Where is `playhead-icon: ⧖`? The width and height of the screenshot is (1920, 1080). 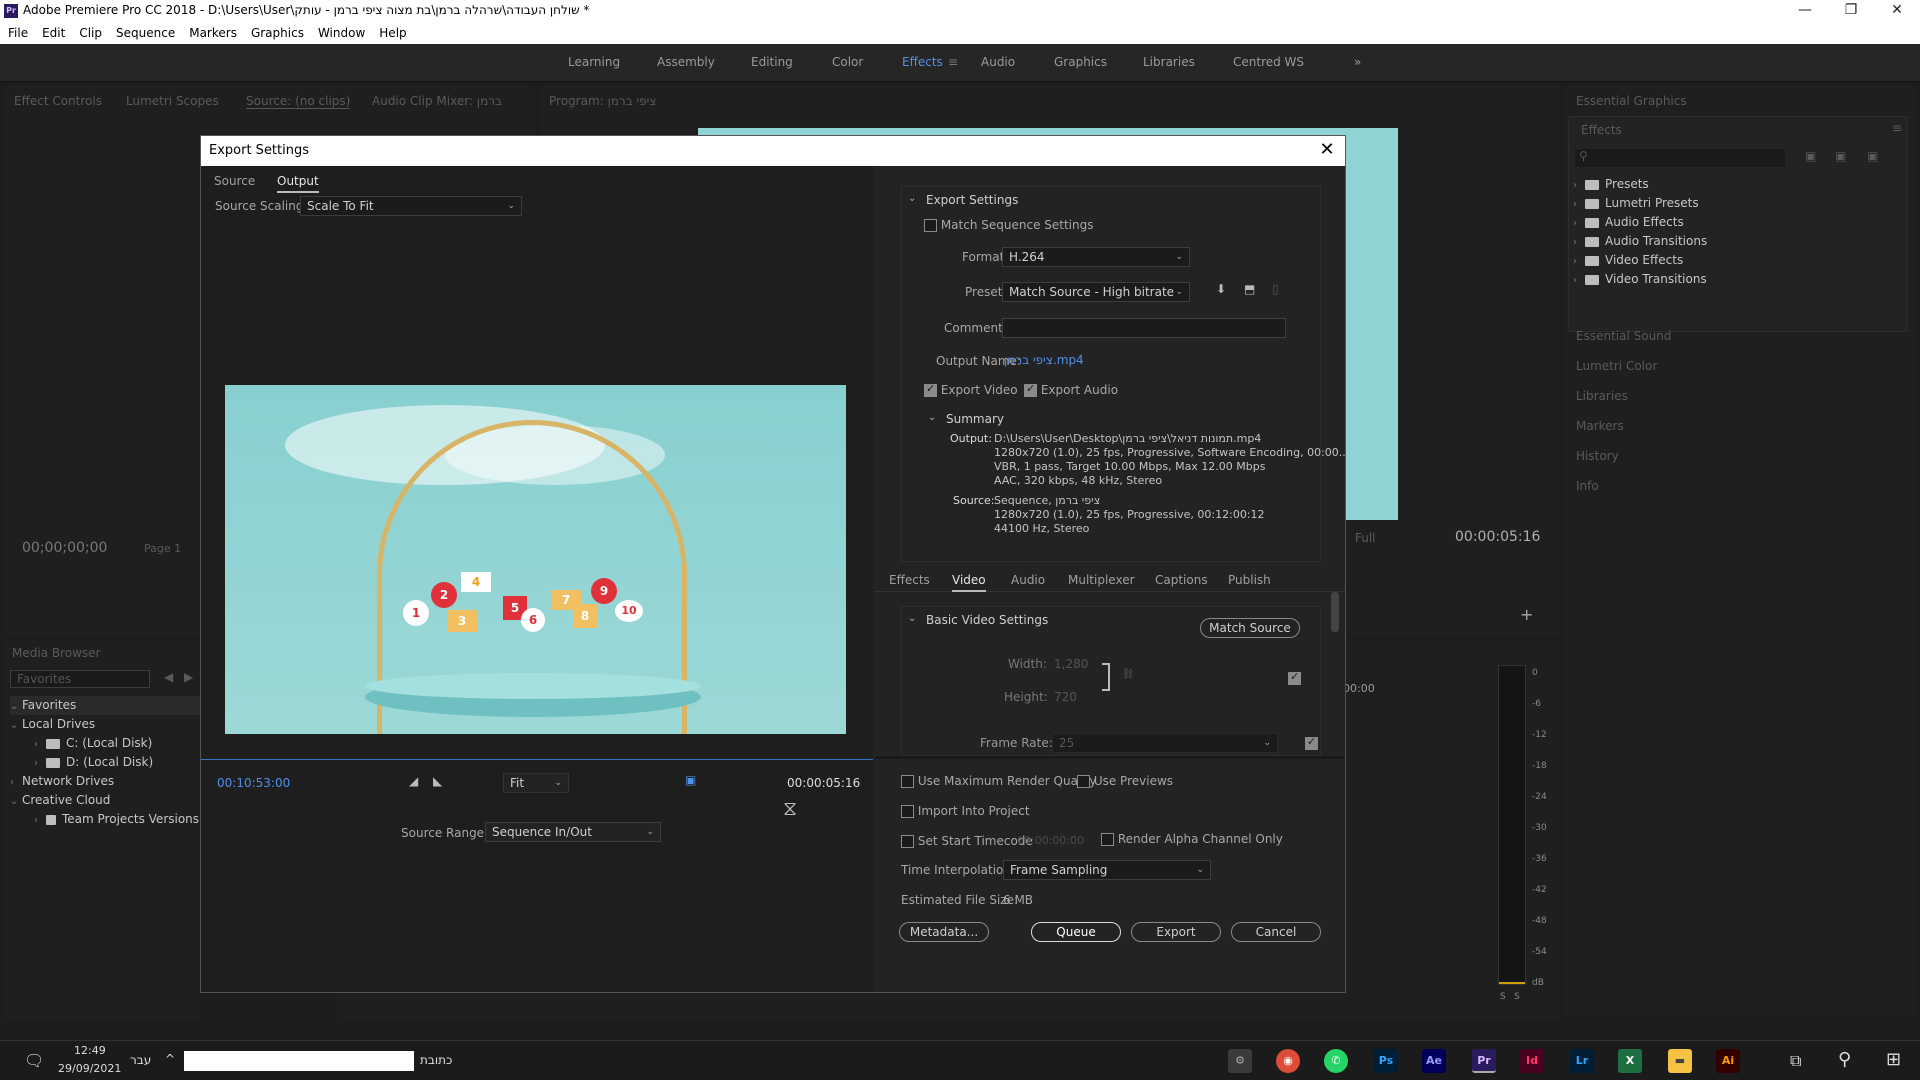 playhead-icon: ⧖ is located at coordinates (790, 808).